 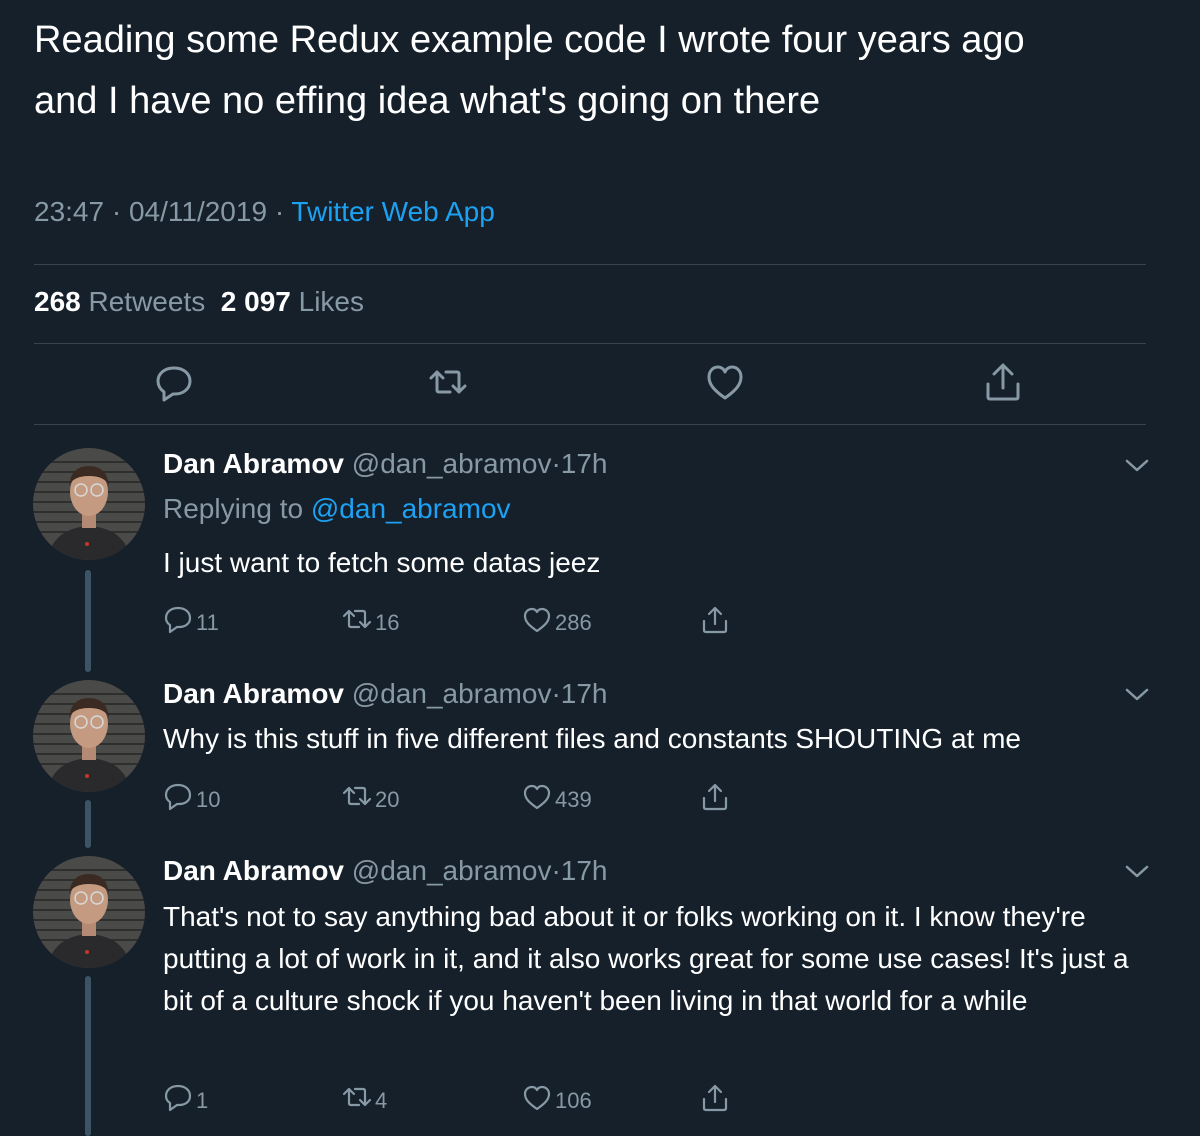 I want to click on like-button, so click(x=725, y=382).